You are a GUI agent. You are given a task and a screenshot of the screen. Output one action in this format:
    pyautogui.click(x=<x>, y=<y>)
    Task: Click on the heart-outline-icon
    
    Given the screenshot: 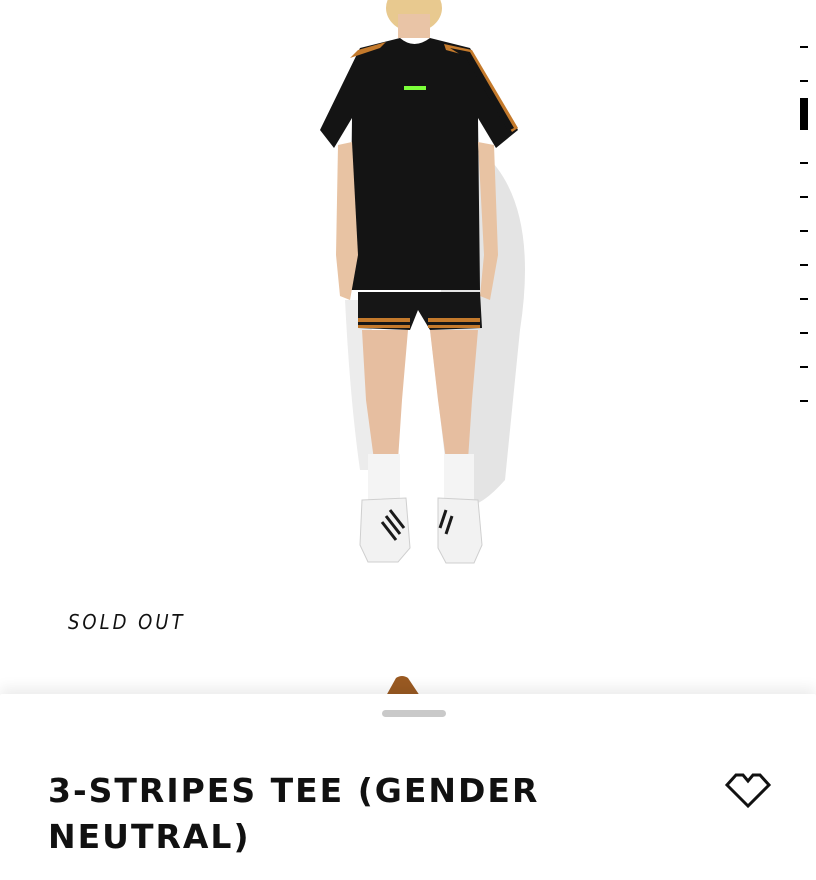 What is the action you would take?
    pyautogui.click(x=748, y=791)
    